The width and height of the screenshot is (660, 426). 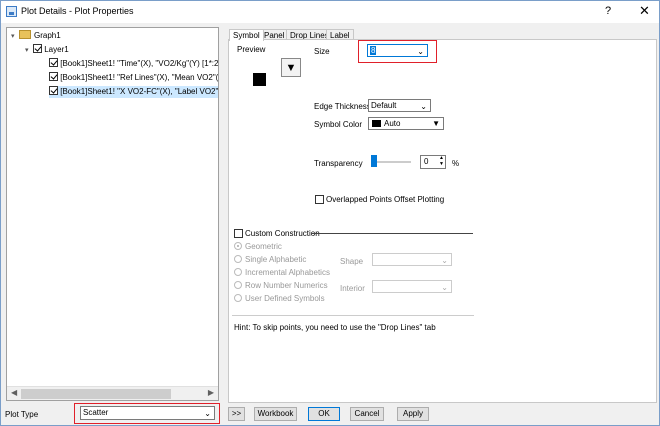 What do you see at coordinates (47, 35) in the screenshot?
I see `graph-label: Graph1` at bounding box center [47, 35].